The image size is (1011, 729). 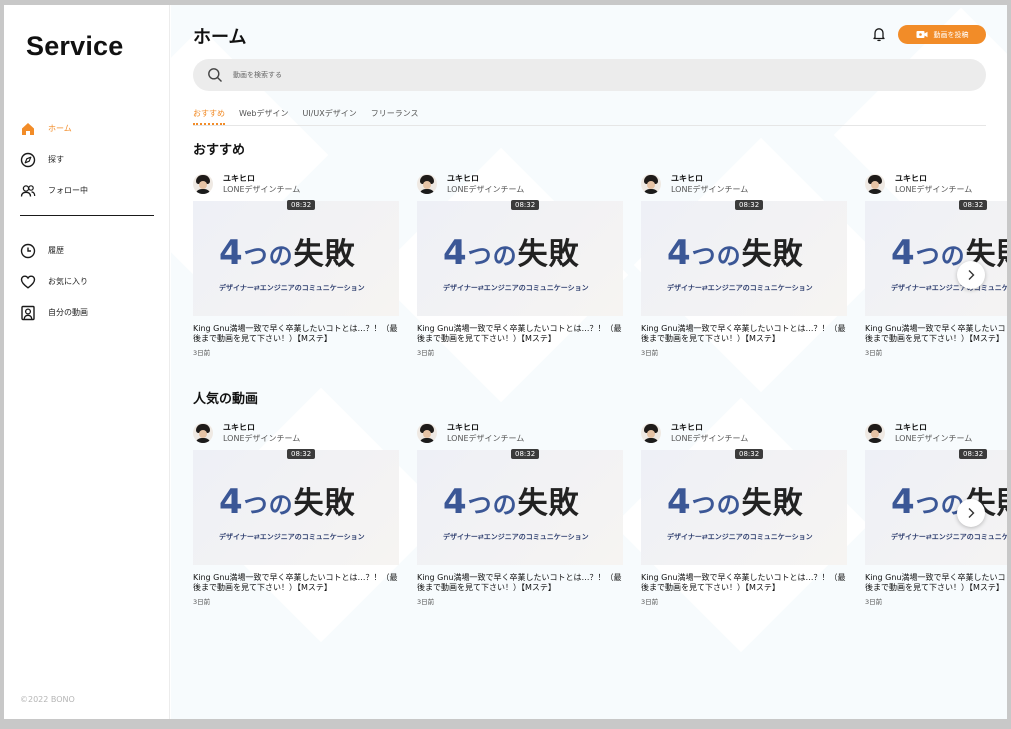 What do you see at coordinates (68, 281) in the screenshot?
I see `sidebar-item-label: お気に入り` at bounding box center [68, 281].